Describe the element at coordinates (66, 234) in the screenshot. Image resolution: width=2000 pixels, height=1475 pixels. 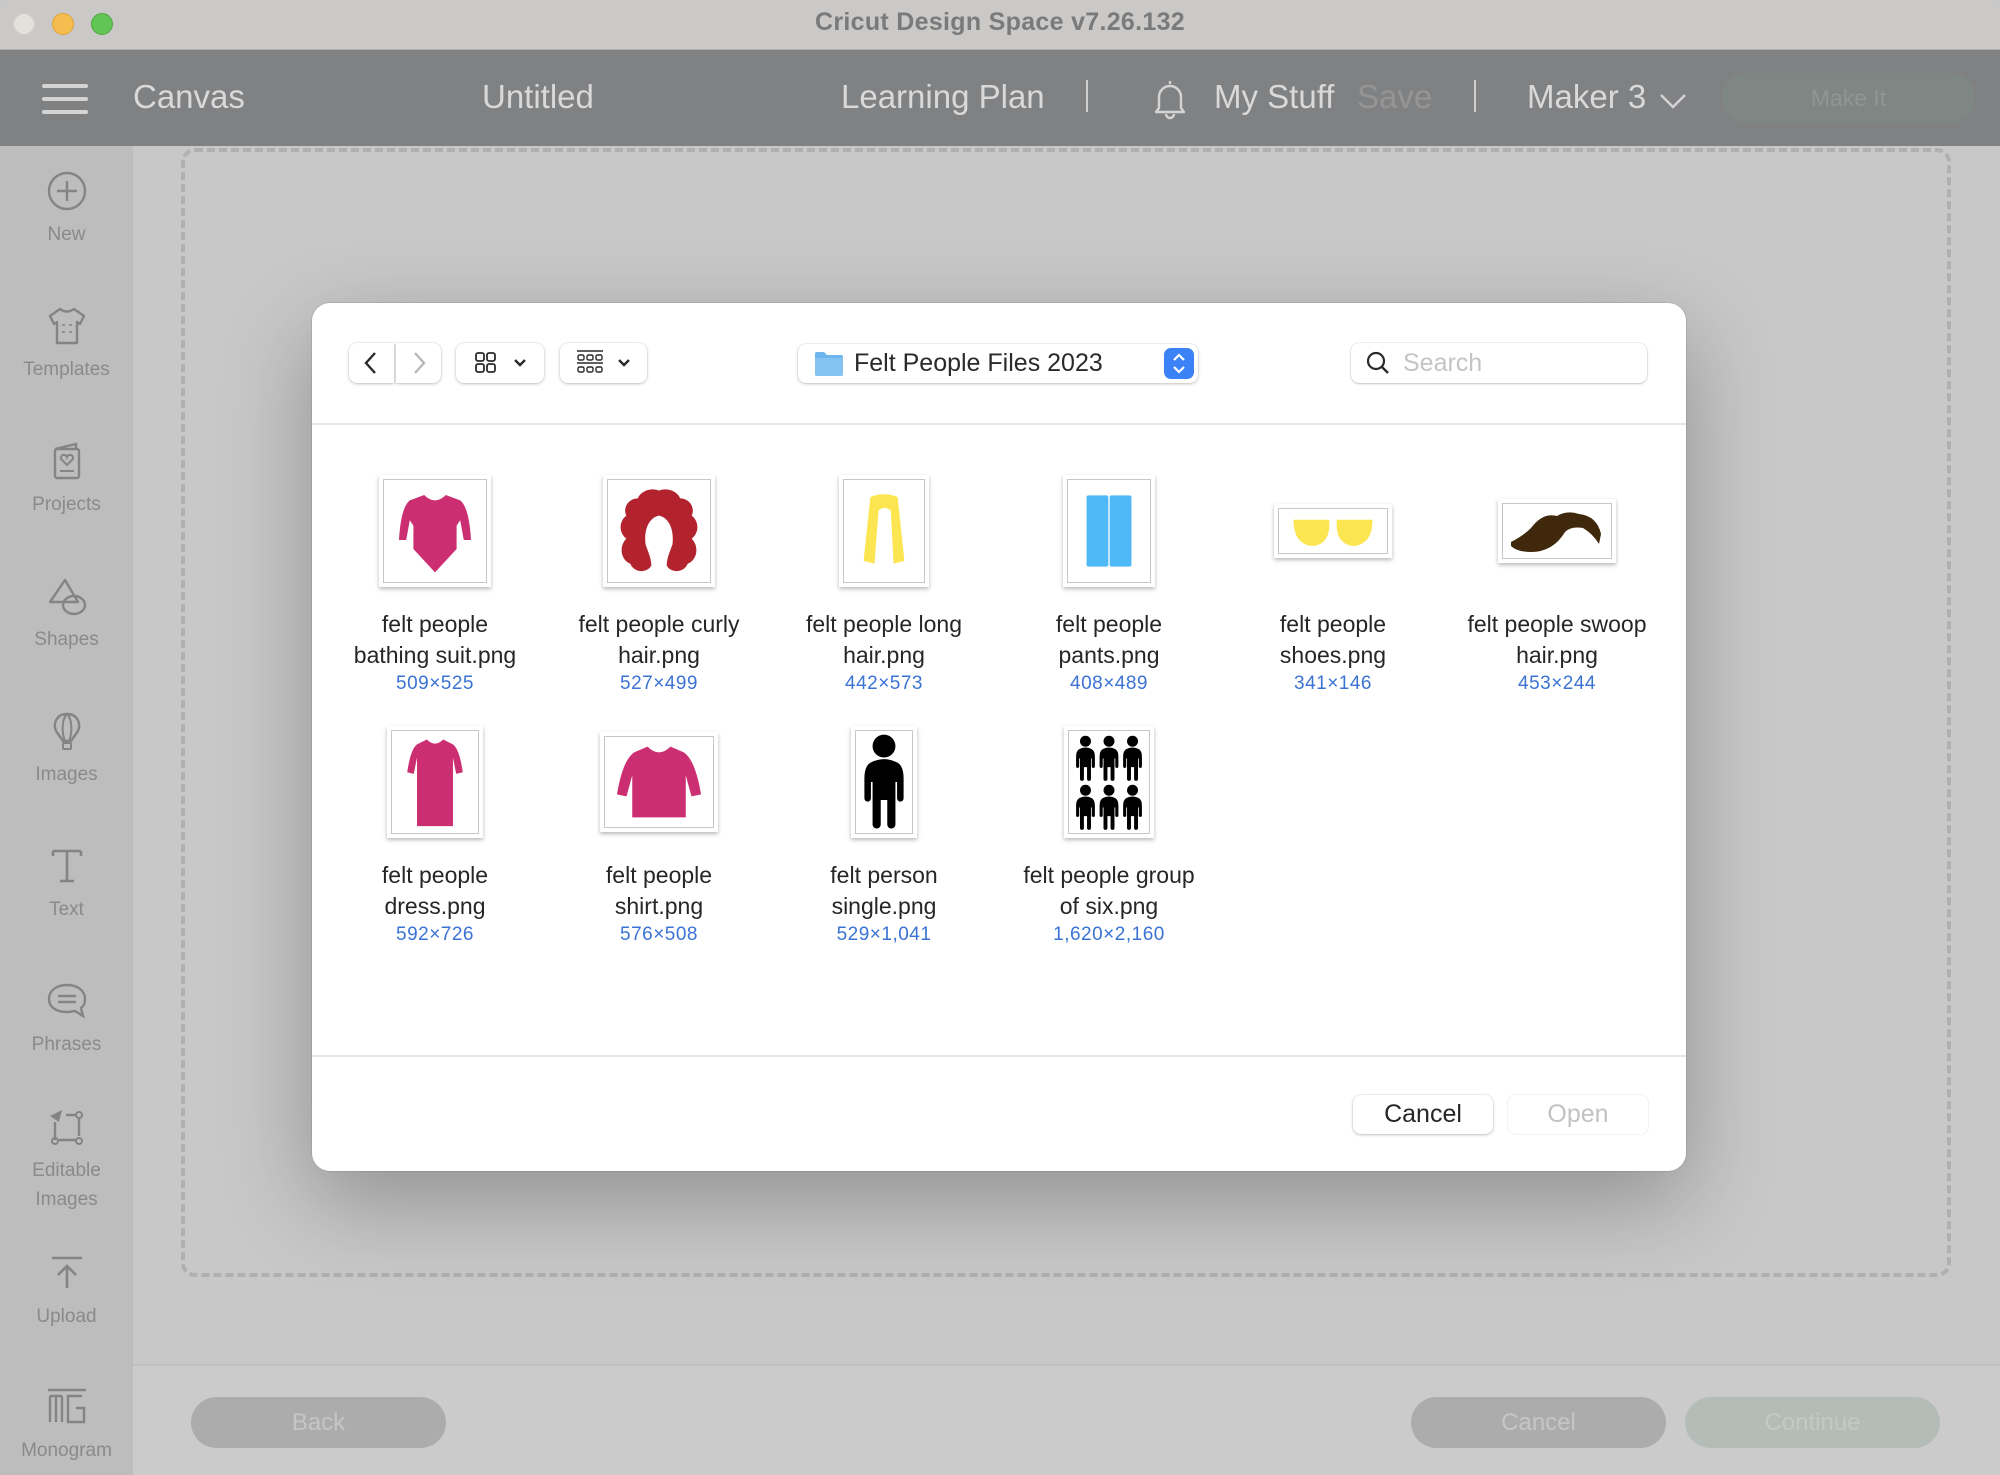
I see `sidebar-label: New` at that location.